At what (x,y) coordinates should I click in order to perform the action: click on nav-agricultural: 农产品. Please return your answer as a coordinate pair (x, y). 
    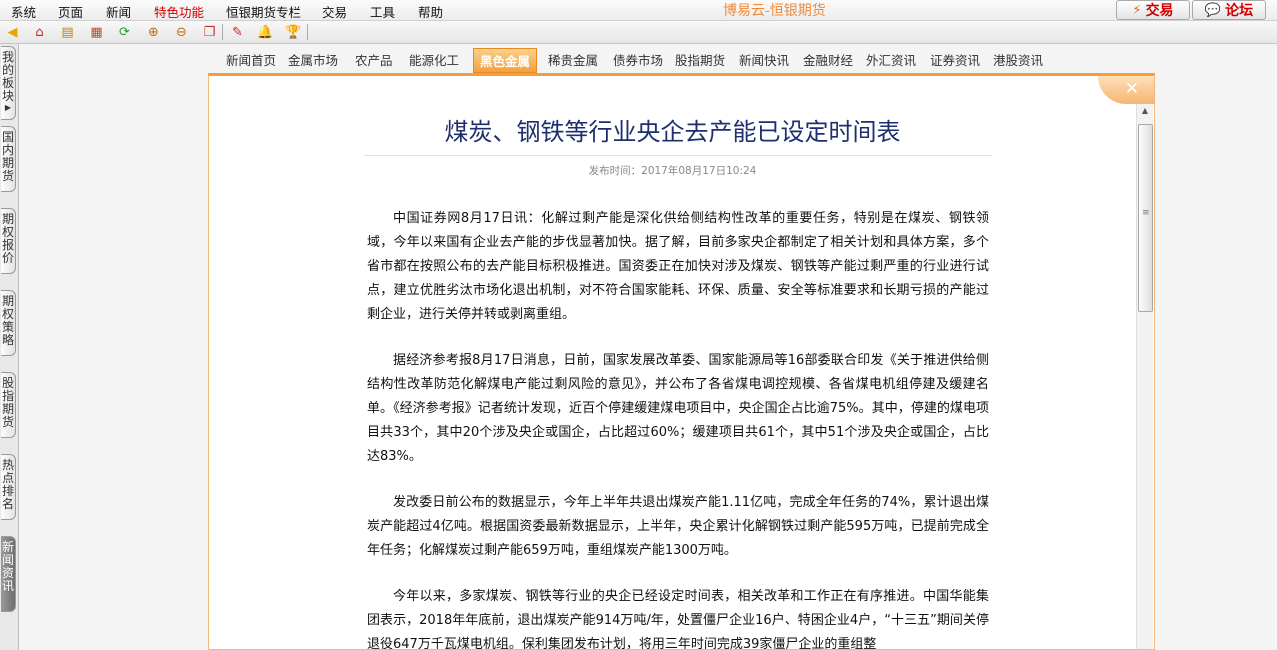
    Looking at the image, I should click on (374, 59).